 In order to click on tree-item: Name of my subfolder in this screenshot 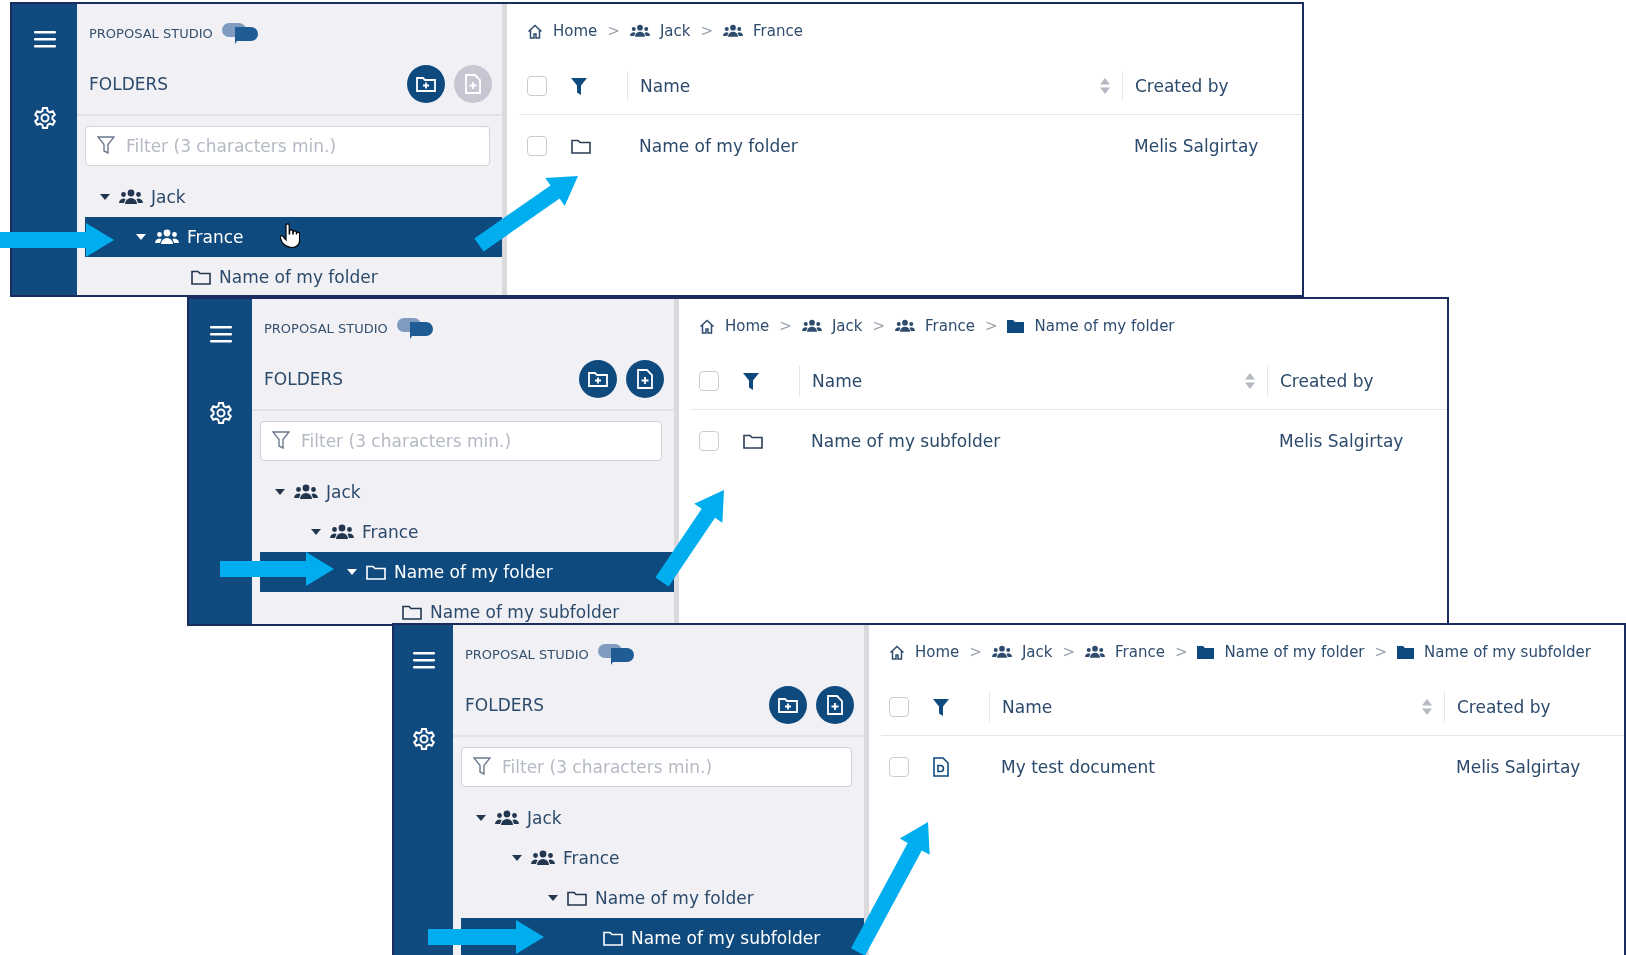, I will do `click(467, 608)`.